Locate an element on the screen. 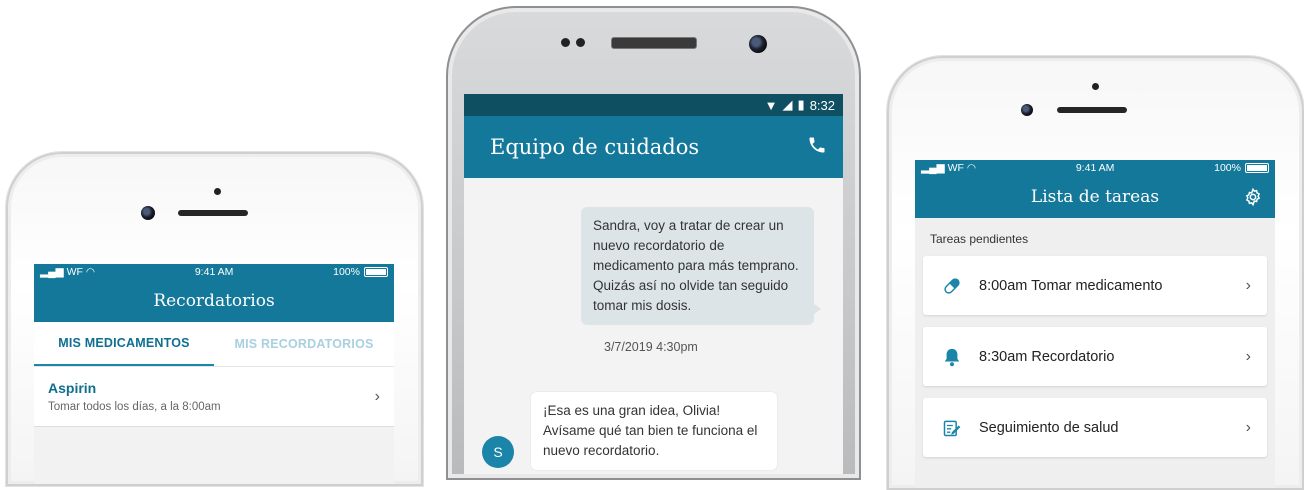 The height and width of the screenshot is (490, 1304). wifi-icon: ▼ is located at coordinates (771, 105).